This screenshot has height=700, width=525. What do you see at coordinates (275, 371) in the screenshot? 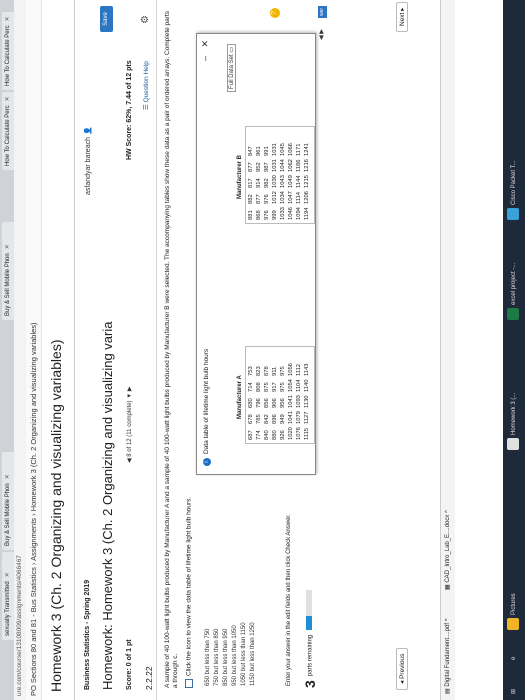
I see `table-cell: 911` at bounding box center [275, 371].